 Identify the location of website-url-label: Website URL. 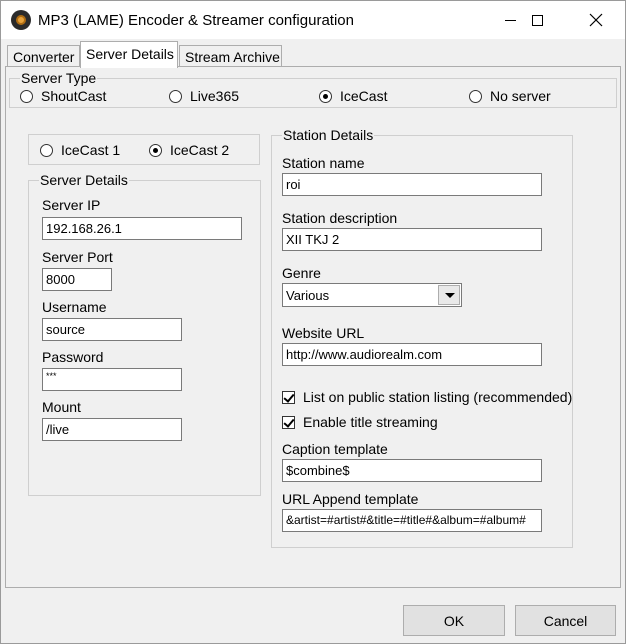
(323, 333).